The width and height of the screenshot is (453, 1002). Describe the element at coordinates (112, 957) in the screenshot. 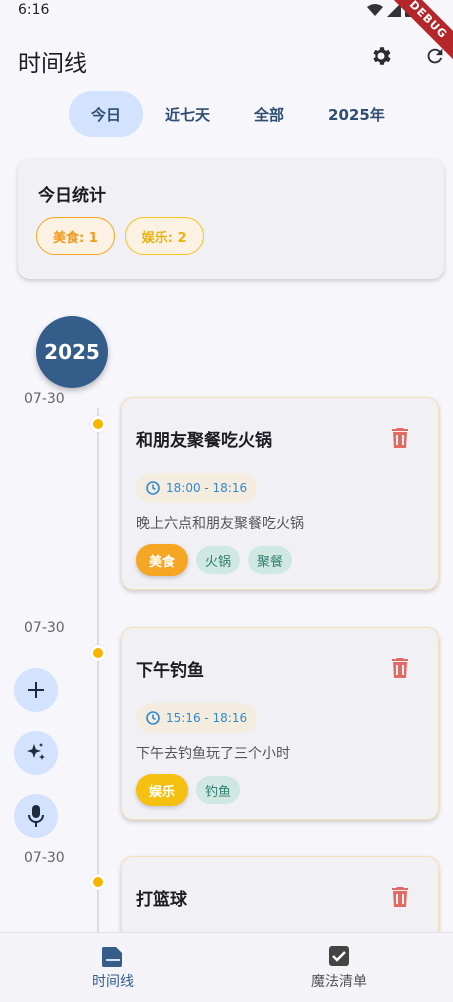

I see `timeline-book-icon` at that location.